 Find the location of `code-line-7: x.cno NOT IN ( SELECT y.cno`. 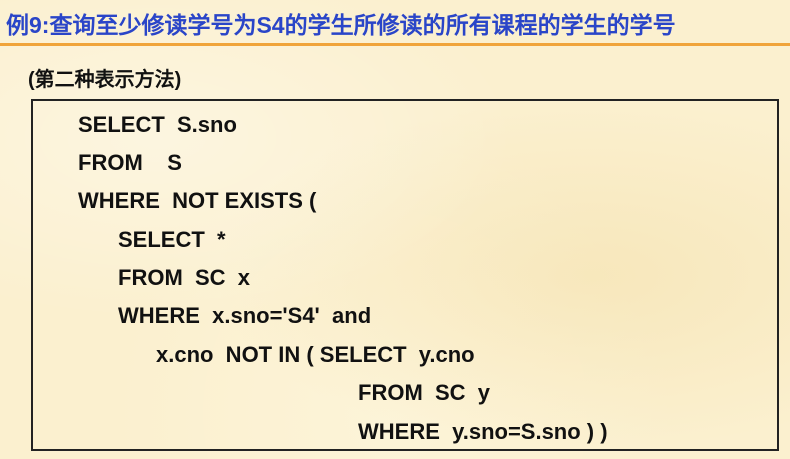

code-line-7: x.cno NOT IN ( SELECT y.cno is located at coordinates (315, 354).